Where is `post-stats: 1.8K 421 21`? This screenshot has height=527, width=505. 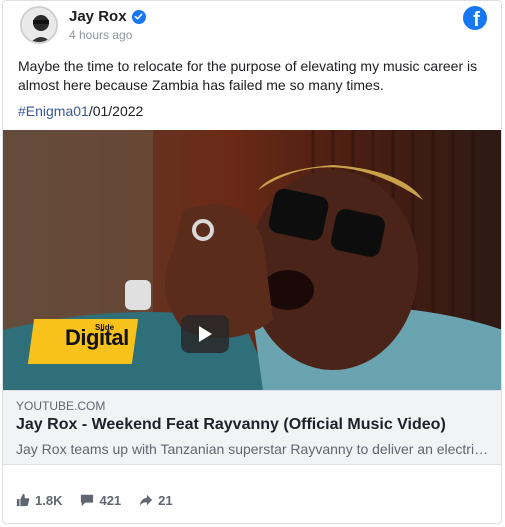
post-stats: 1.8K 421 21 is located at coordinates (252, 500).